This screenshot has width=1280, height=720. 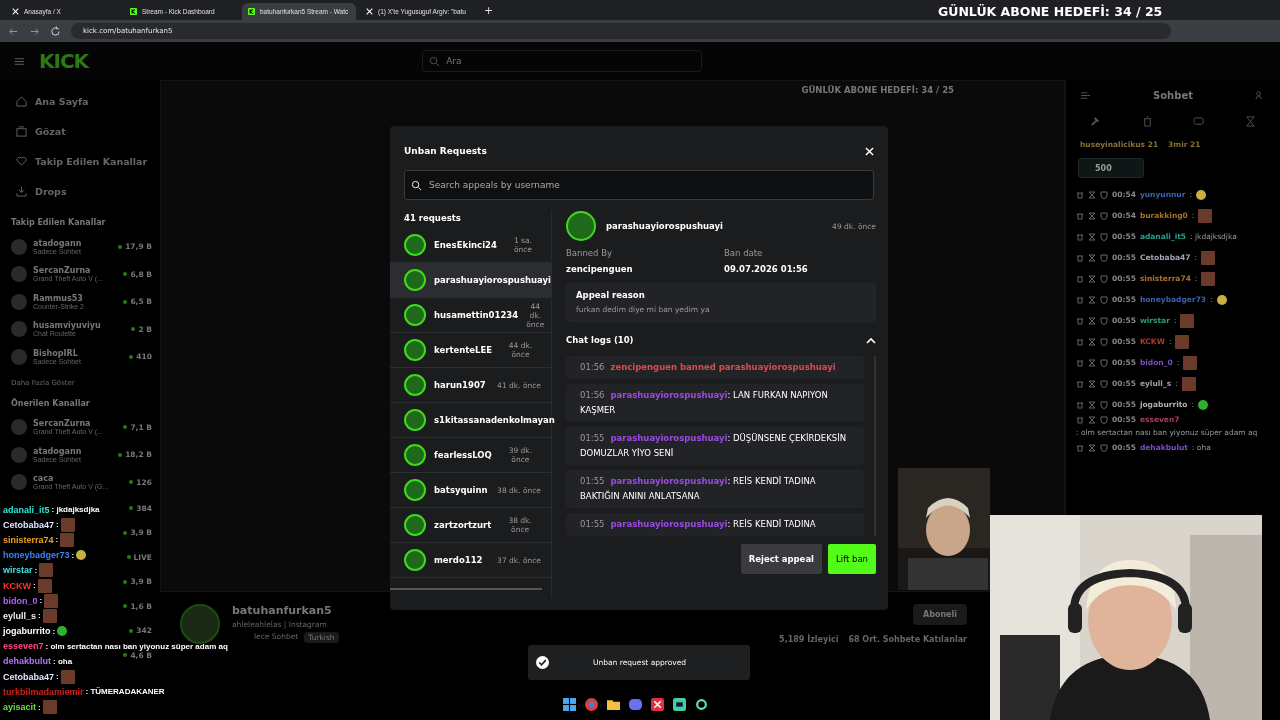 I want to click on reject-appeal-button: Reject appeal, so click(x=781, y=559).